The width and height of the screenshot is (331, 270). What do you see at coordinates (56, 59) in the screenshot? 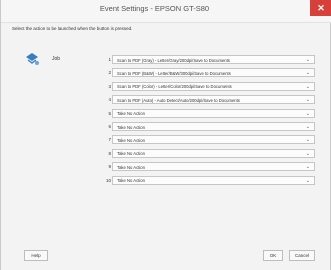
I see `job-label: Job` at bounding box center [56, 59].